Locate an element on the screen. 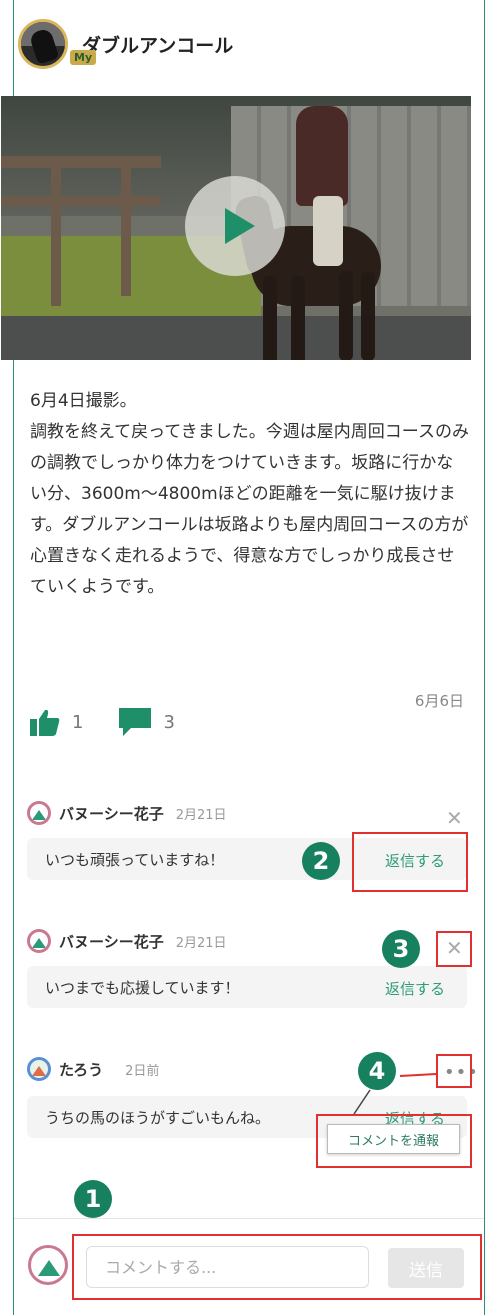  post-caption: 6月4日撮影。 is located at coordinates (83, 401).